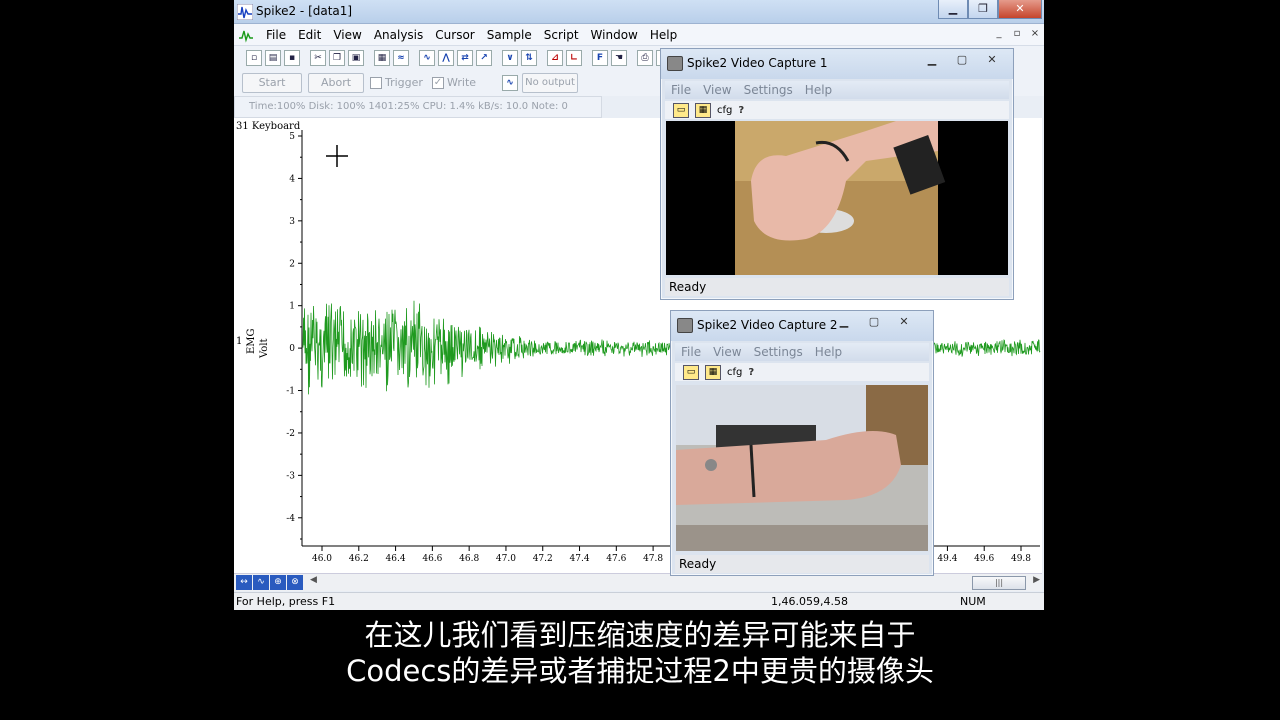 The image size is (1280, 720). What do you see at coordinates (254, 58) in the screenshot?
I see `new-file-icon: ▫` at bounding box center [254, 58].